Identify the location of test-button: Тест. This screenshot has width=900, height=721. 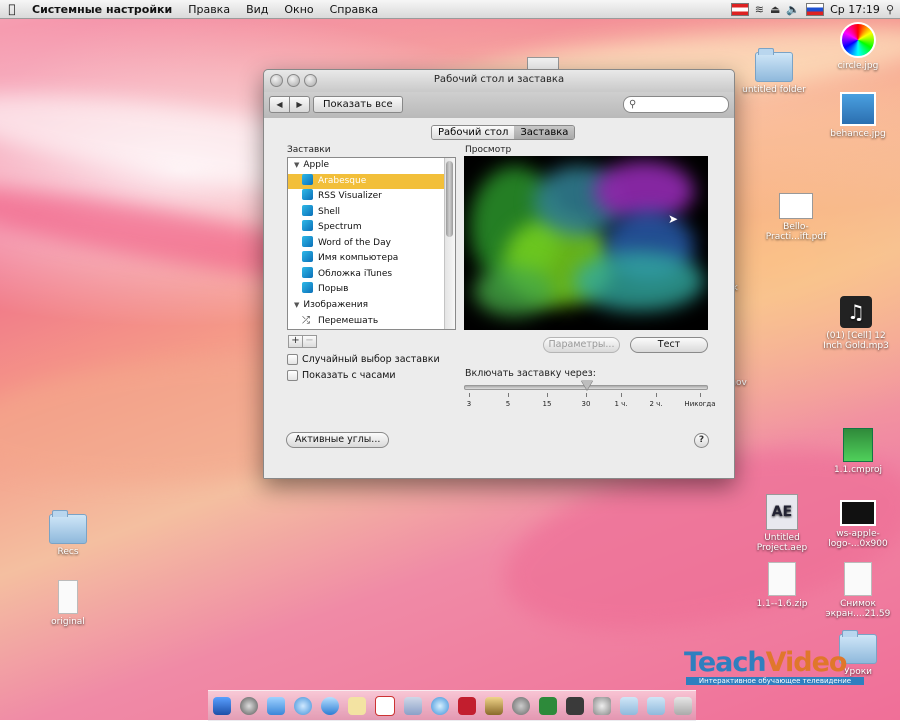
(669, 345).